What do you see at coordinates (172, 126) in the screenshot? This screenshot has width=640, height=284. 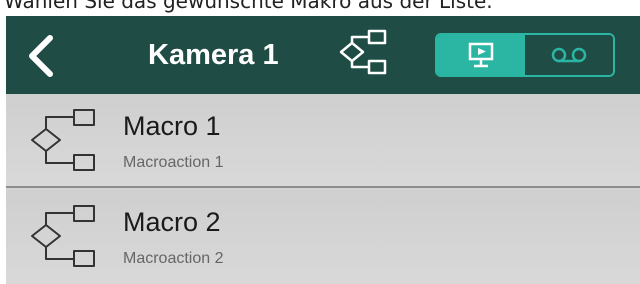 I see `macro-title: Macro 1` at bounding box center [172, 126].